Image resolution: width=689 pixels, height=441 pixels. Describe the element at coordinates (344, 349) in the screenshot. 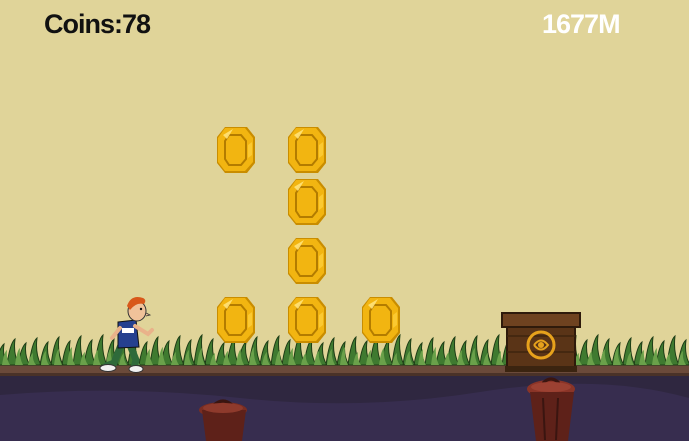

I see `grass-strip` at that location.